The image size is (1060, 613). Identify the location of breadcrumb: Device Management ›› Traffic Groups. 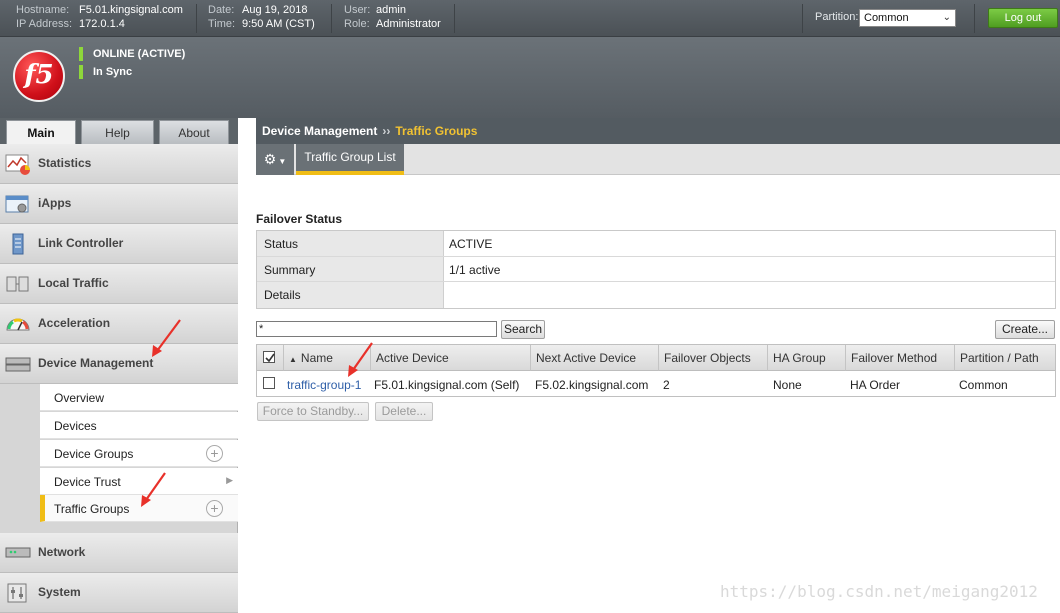
(658, 131).